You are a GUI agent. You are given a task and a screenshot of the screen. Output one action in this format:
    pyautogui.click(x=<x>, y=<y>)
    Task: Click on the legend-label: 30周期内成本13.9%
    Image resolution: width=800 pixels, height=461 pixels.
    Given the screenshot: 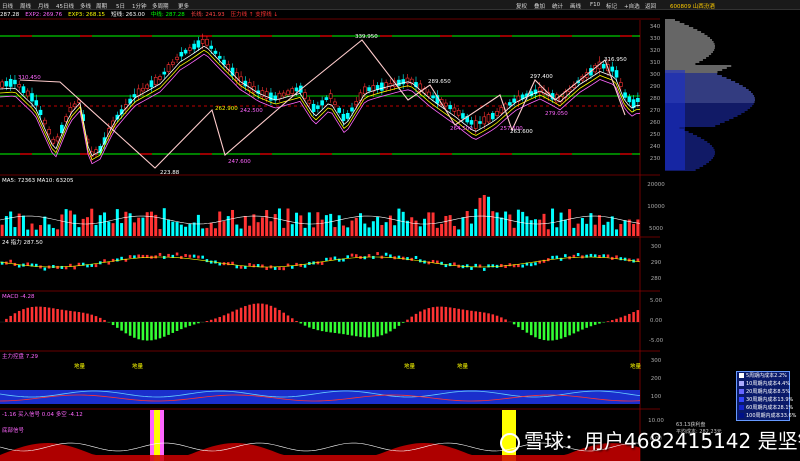 What is the action you would take?
    pyautogui.click(x=770, y=400)
    